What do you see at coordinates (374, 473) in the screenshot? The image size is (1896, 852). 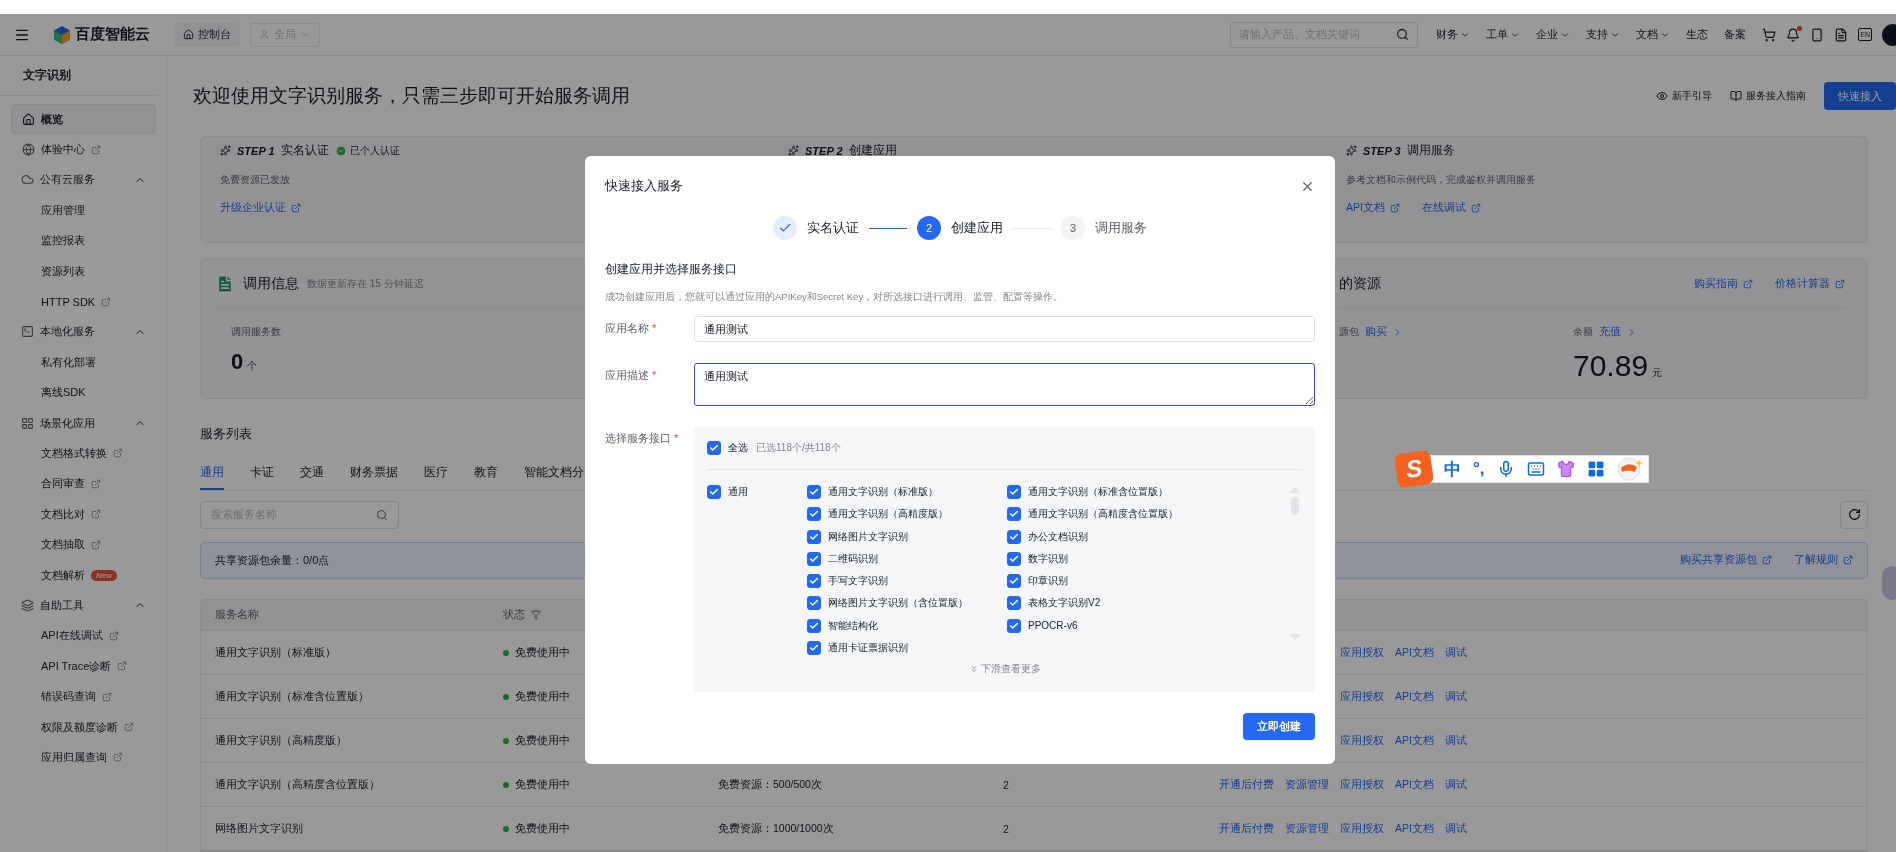 I see `tab: 财务票据` at bounding box center [374, 473].